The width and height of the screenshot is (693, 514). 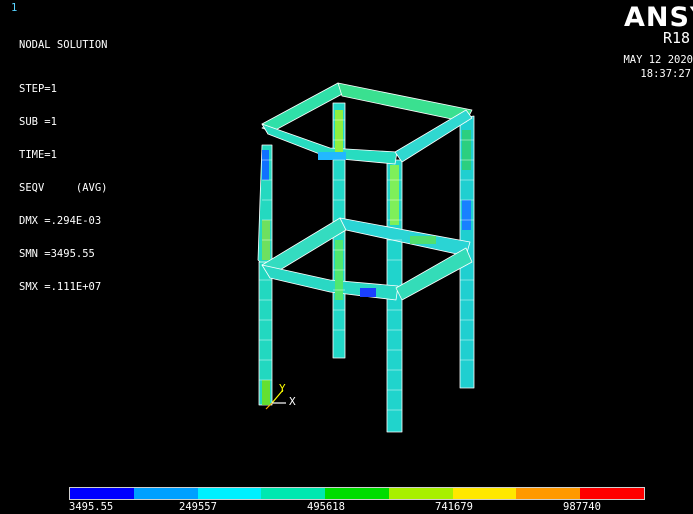 What do you see at coordinates (292, 401) in the screenshot?
I see `triad-x-label: X` at bounding box center [292, 401].